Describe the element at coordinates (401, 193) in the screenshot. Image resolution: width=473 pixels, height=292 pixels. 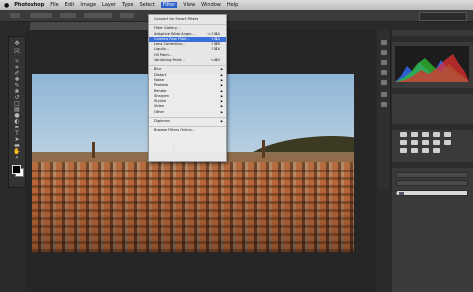
I see `layer-thumbnail` at that location.